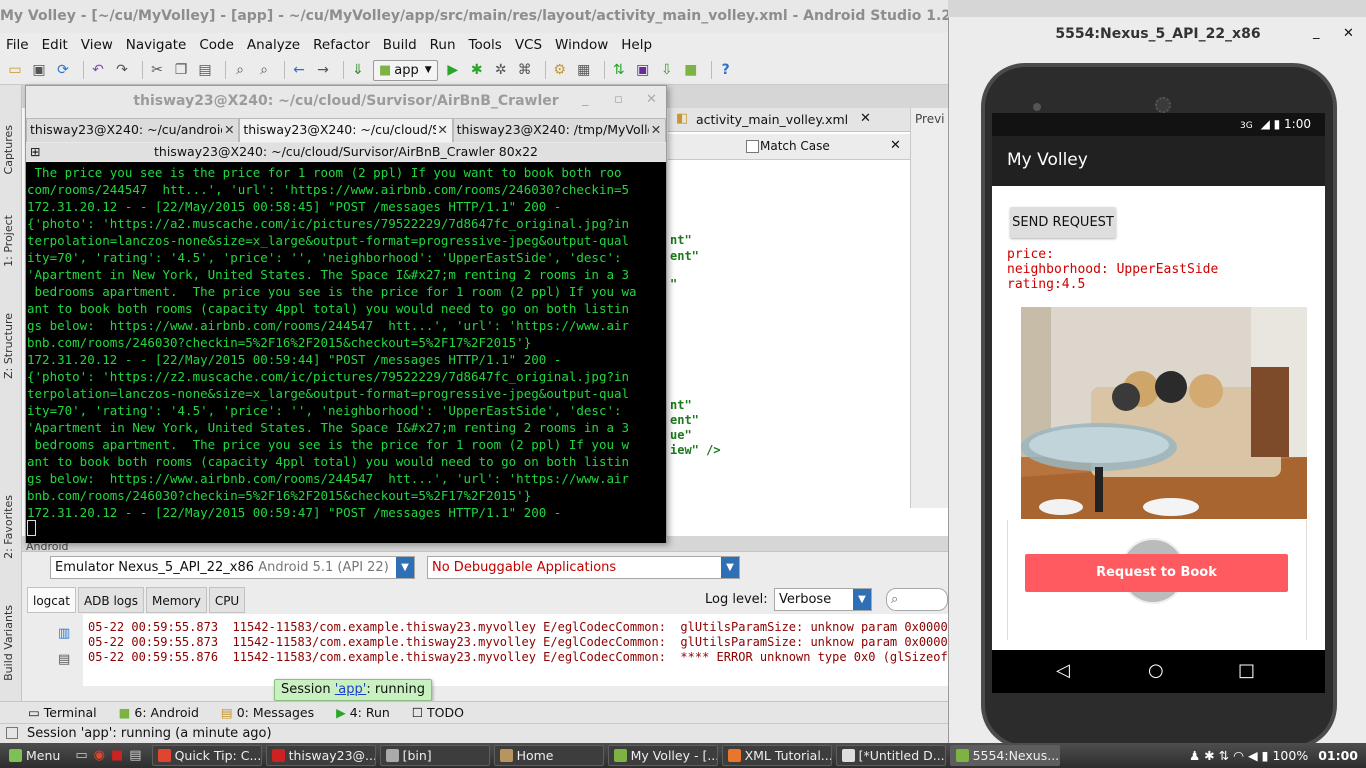  Describe the element at coordinates (581, 45) in the screenshot. I see `menu-window: Window` at that location.